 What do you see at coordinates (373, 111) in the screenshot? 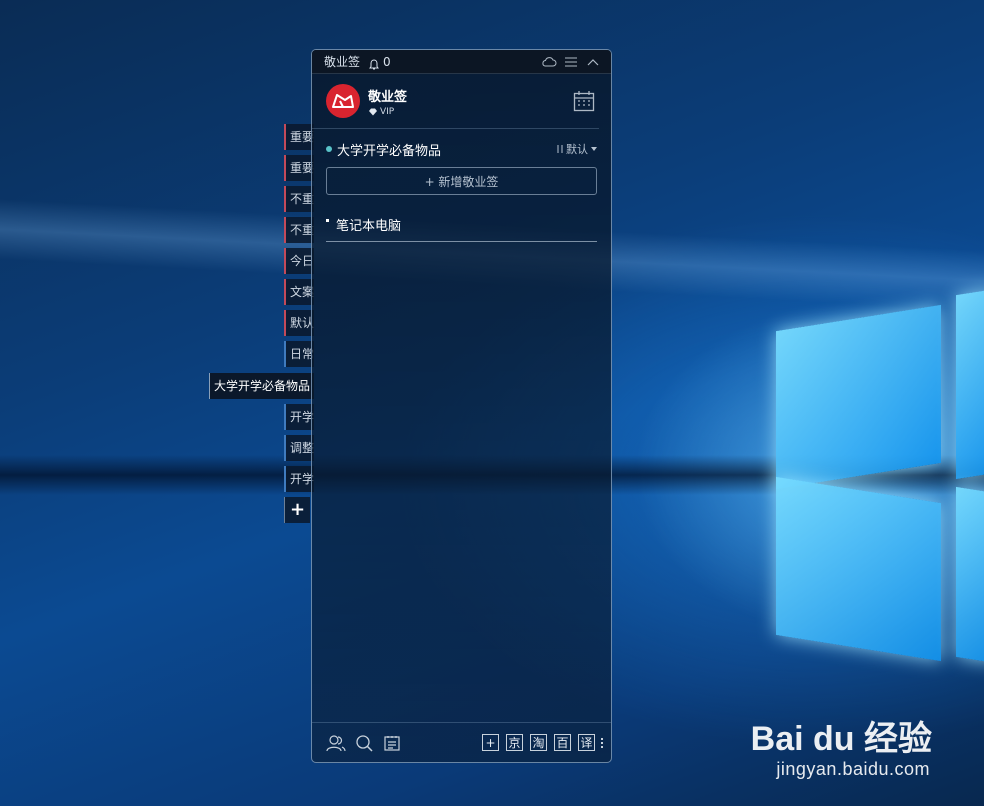
I see `diamond-icon` at bounding box center [373, 111].